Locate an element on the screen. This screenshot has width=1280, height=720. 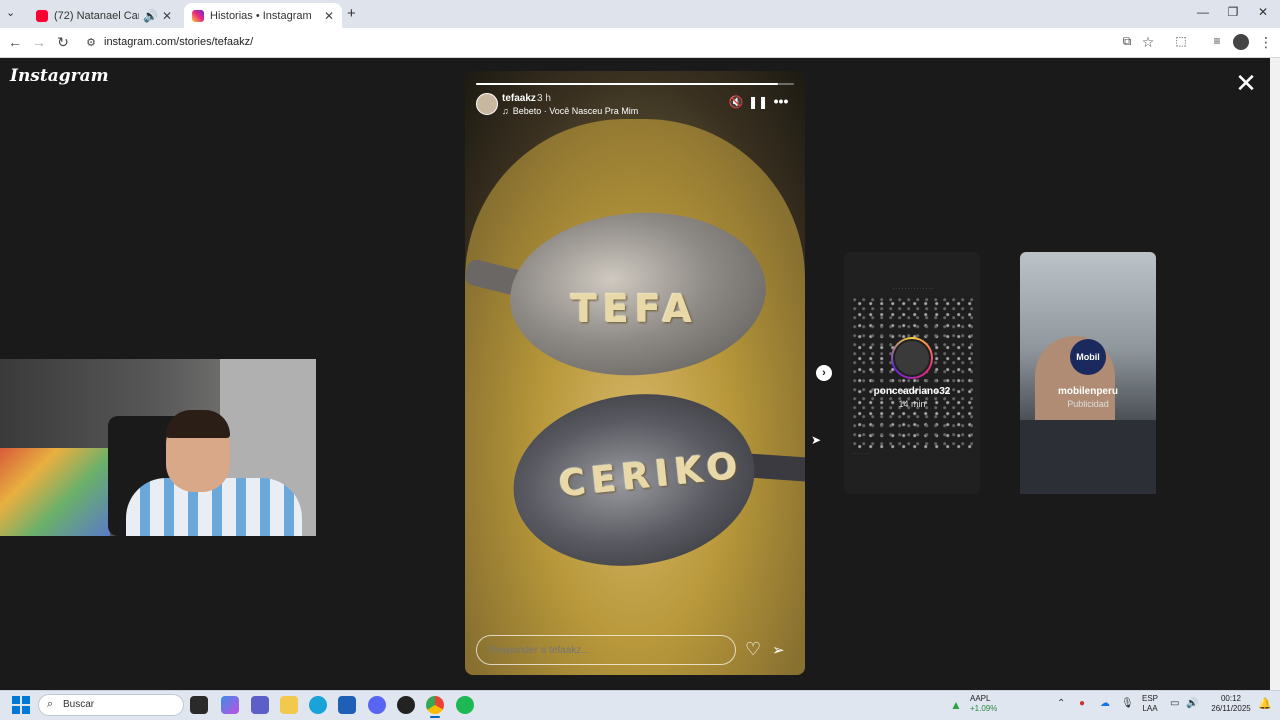
spotify-icon is located at coordinates (465, 705).